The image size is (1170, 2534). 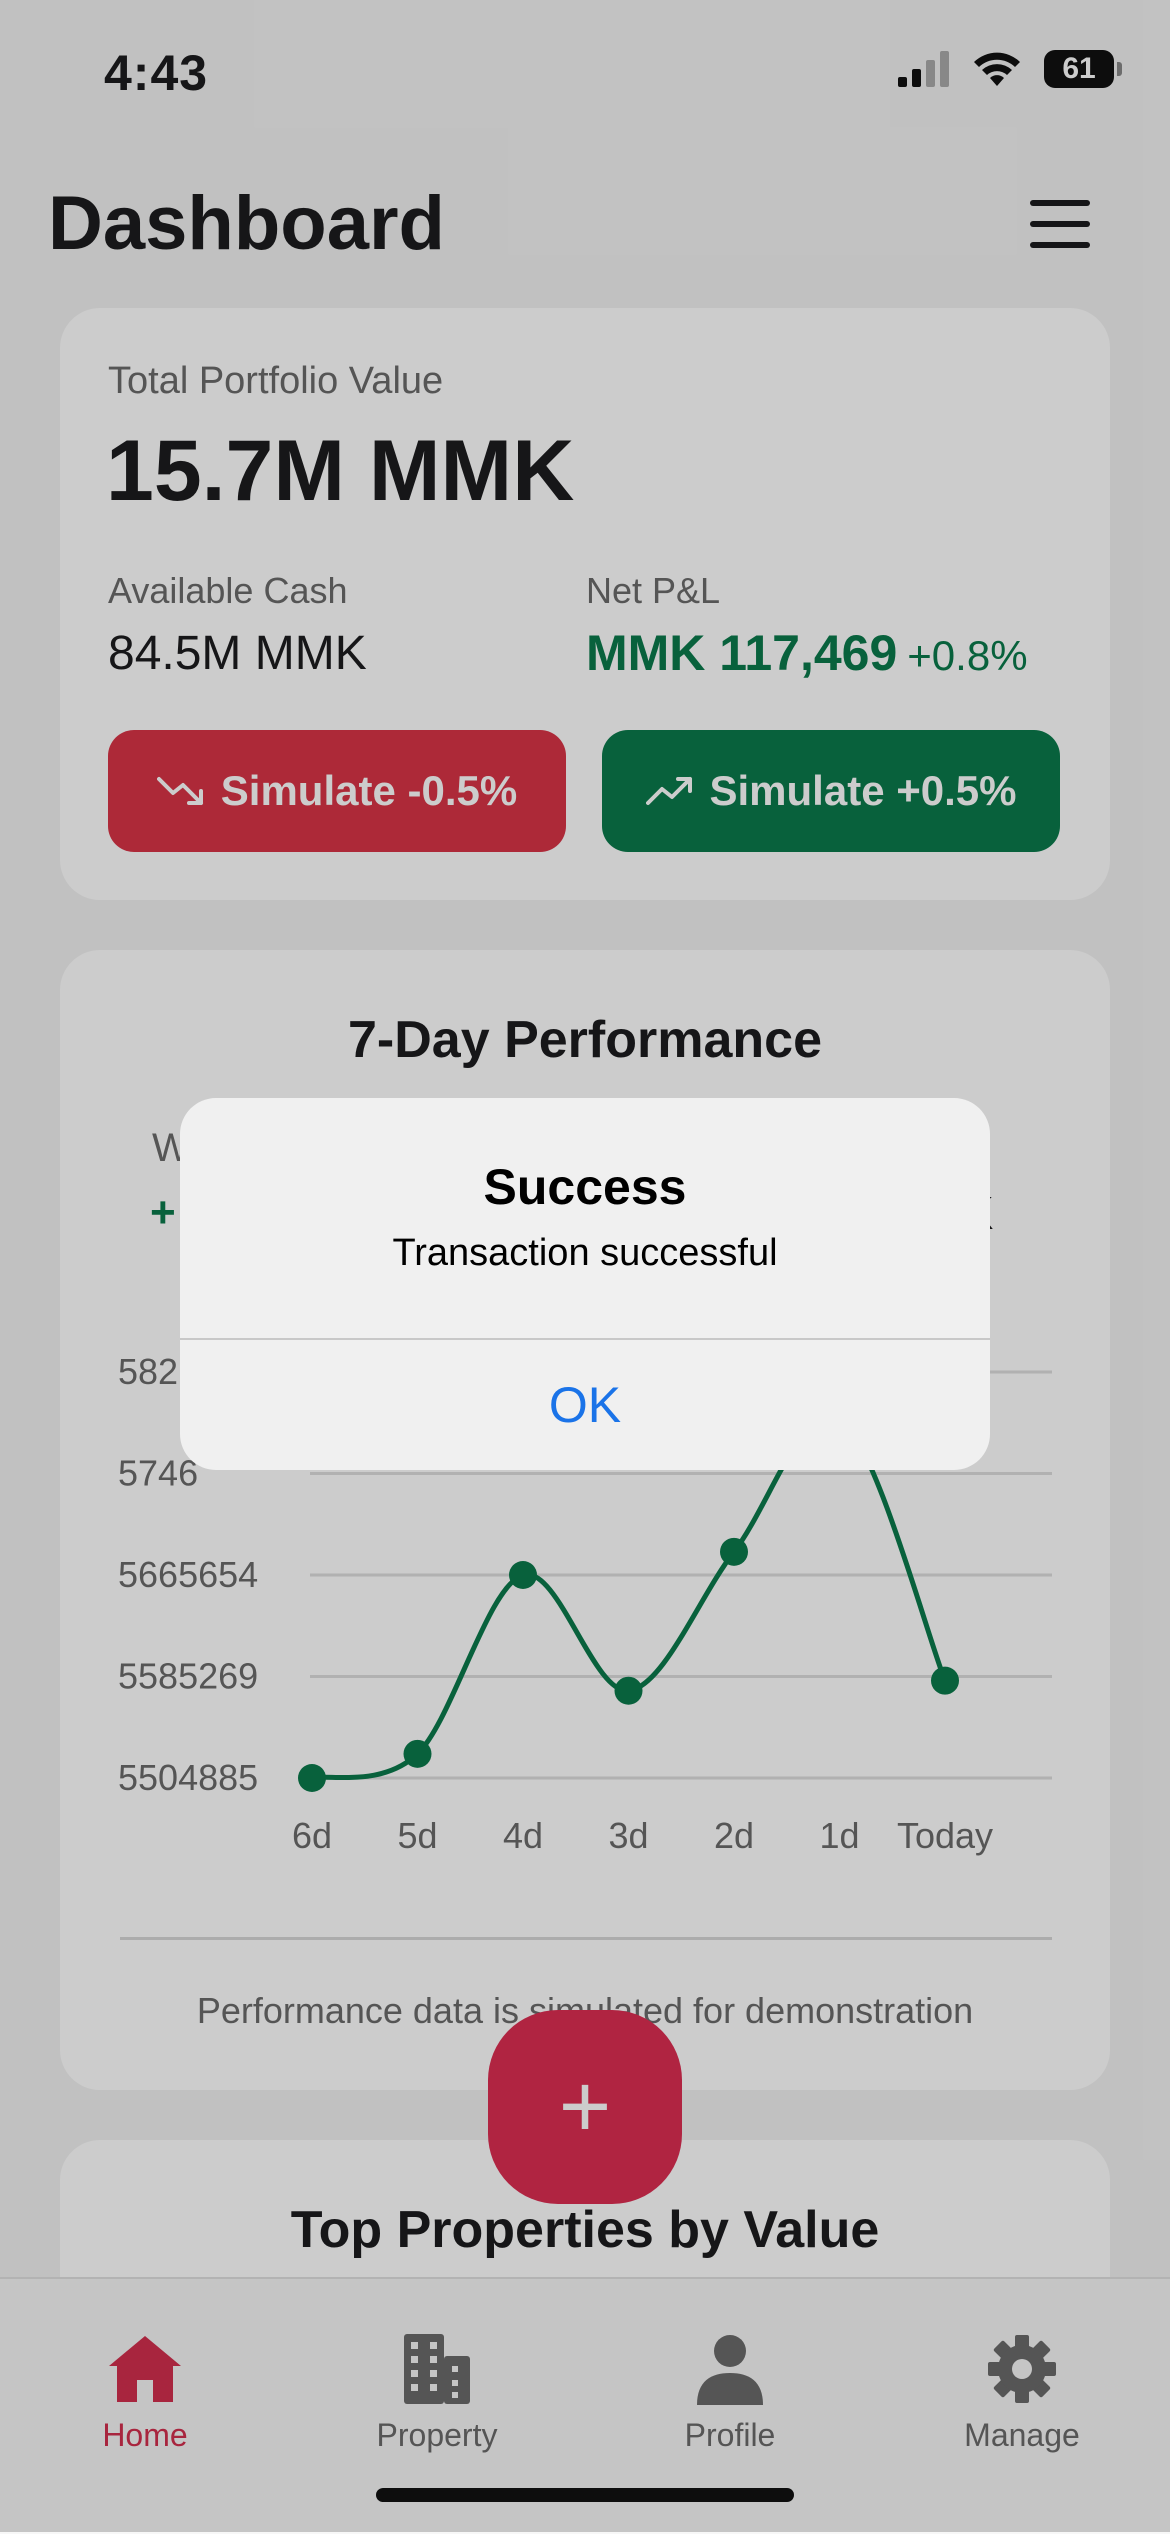 I want to click on alert-message: Transaction successful, so click(x=585, y=1253).